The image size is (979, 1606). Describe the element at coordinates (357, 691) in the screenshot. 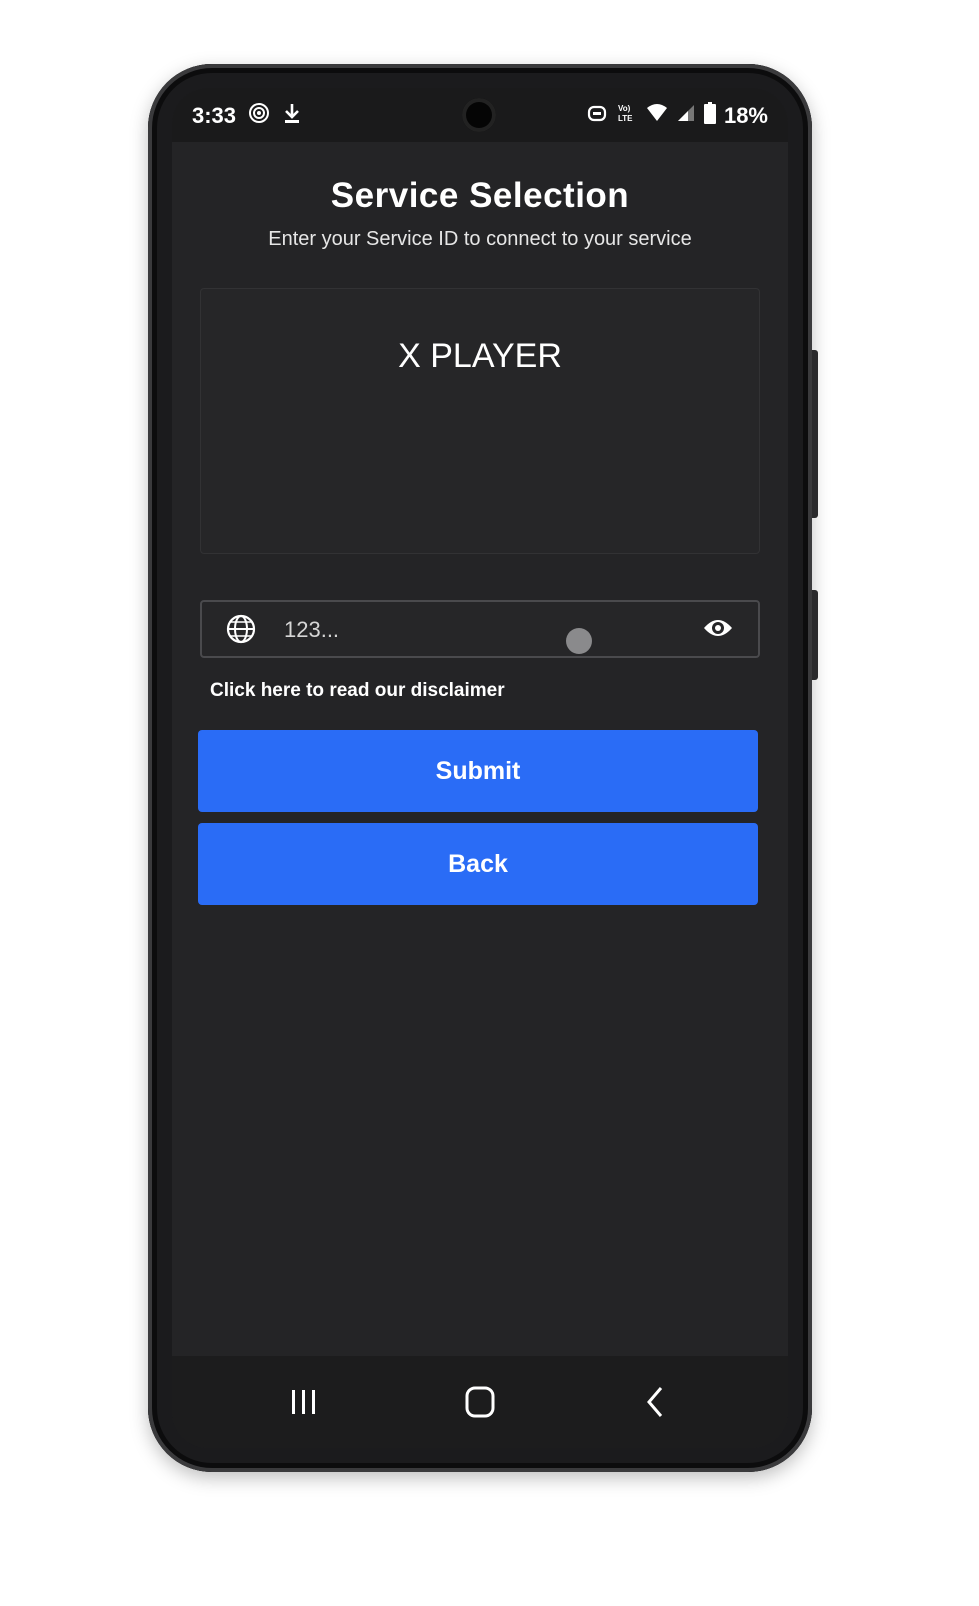

I see `disclaimer-link: Click here to read our disclaimer` at that location.